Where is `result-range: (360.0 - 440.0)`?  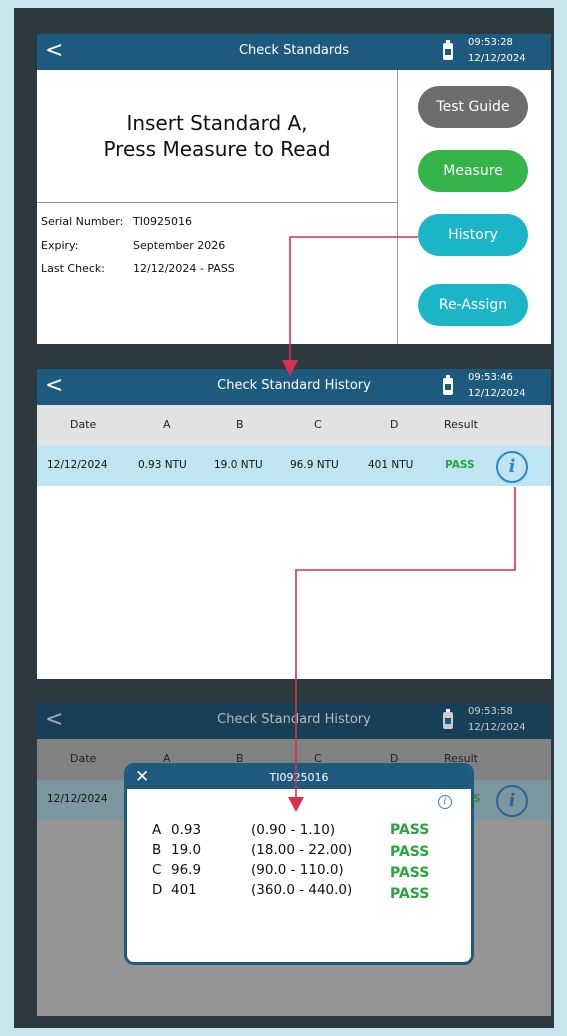 result-range: (360.0 - 440.0) is located at coordinates (302, 890).